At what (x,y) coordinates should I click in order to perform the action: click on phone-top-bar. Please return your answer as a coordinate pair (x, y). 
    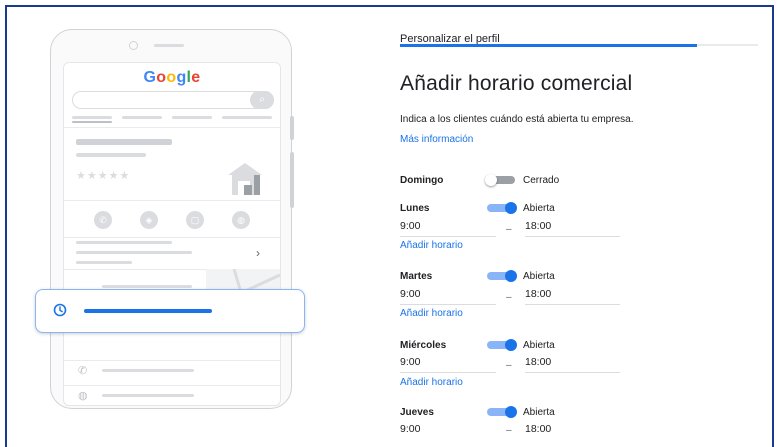
    Looking at the image, I should click on (171, 44).